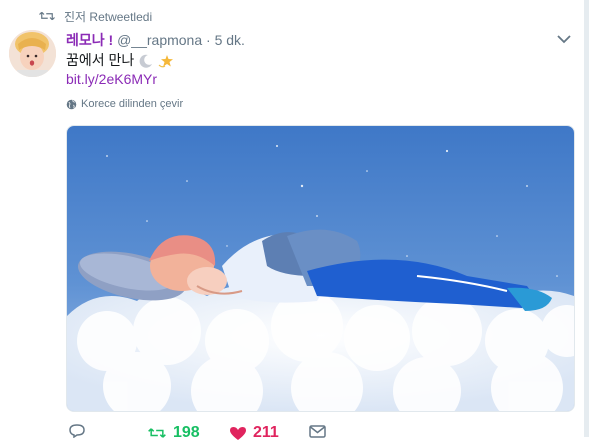 The height and width of the screenshot is (442, 589). Describe the element at coordinates (132, 104) in the screenshot. I see `translate-label: Korece dilinden çevir` at that location.